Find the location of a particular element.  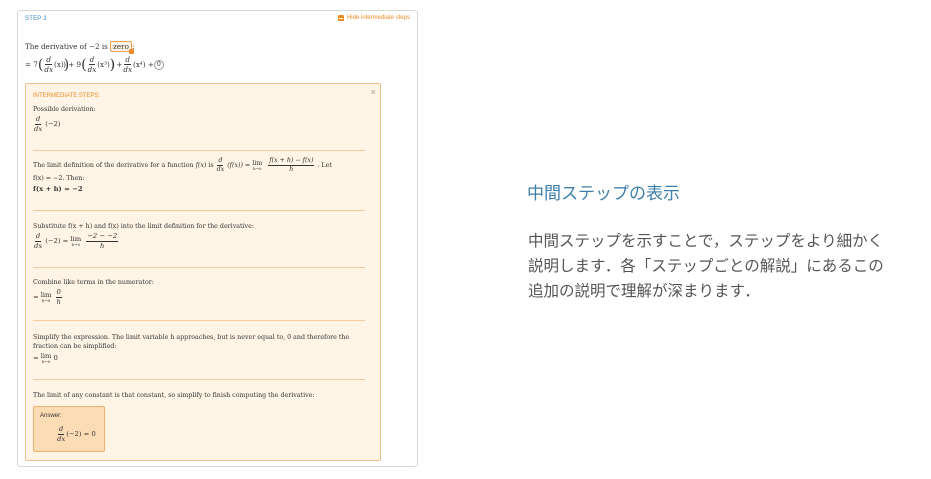

side-title: 中間ステップの表示 is located at coordinates (603, 194).